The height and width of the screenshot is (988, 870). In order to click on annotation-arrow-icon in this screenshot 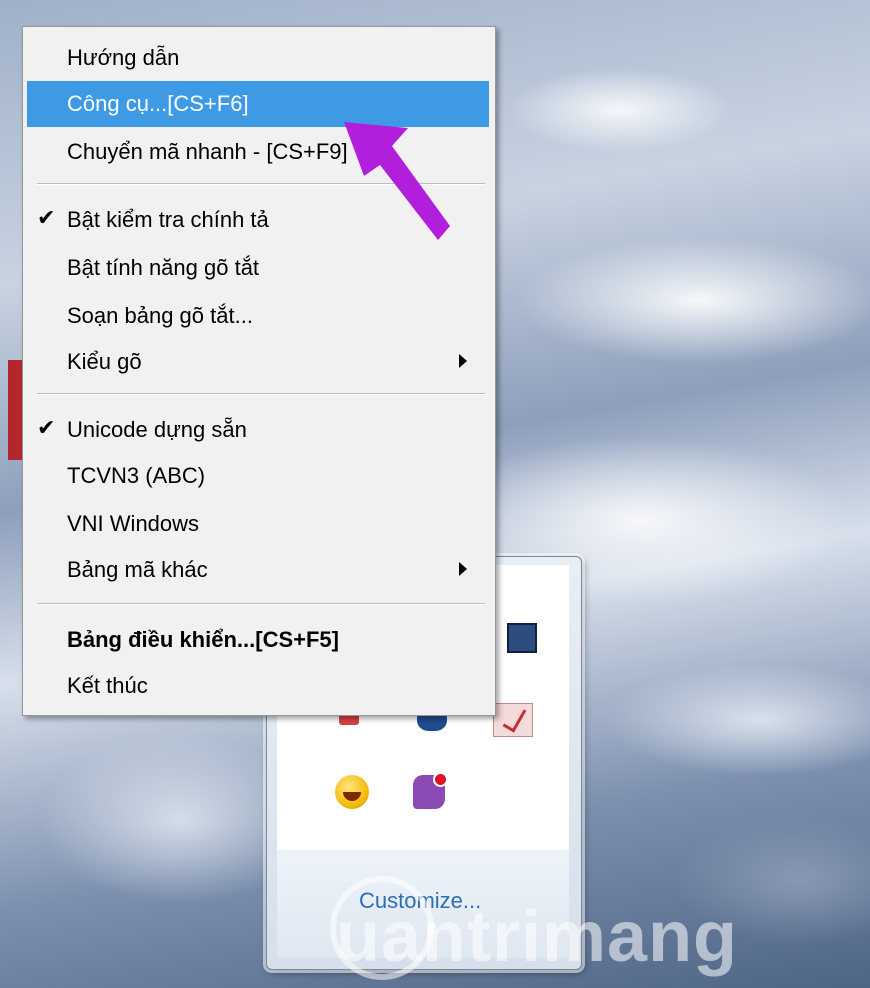, I will do `click(397, 181)`.